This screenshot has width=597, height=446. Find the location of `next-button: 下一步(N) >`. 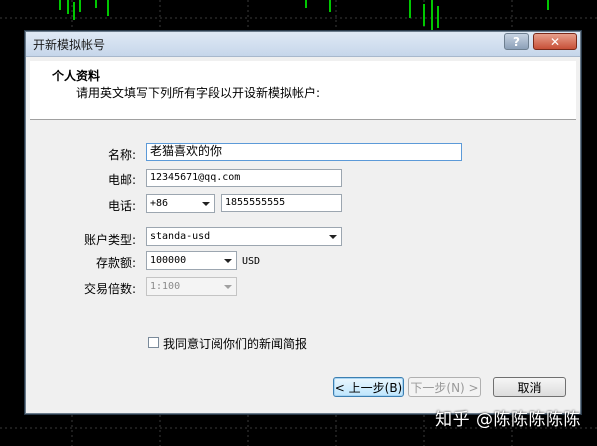

next-button: 下一步(N) > is located at coordinates (444, 387).